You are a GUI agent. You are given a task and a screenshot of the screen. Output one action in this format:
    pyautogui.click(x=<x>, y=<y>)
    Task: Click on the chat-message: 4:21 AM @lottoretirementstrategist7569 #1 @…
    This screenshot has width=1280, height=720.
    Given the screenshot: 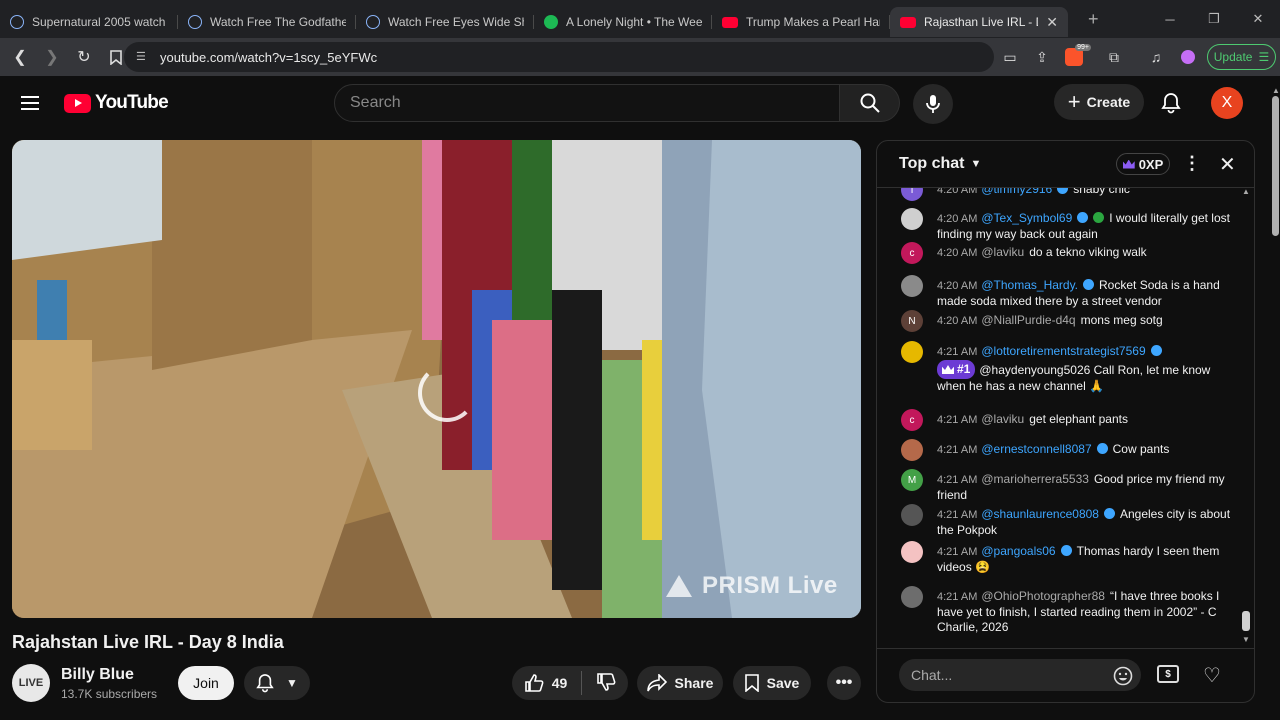 What is the action you would take?
    pyautogui.click(x=1071, y=367)
    